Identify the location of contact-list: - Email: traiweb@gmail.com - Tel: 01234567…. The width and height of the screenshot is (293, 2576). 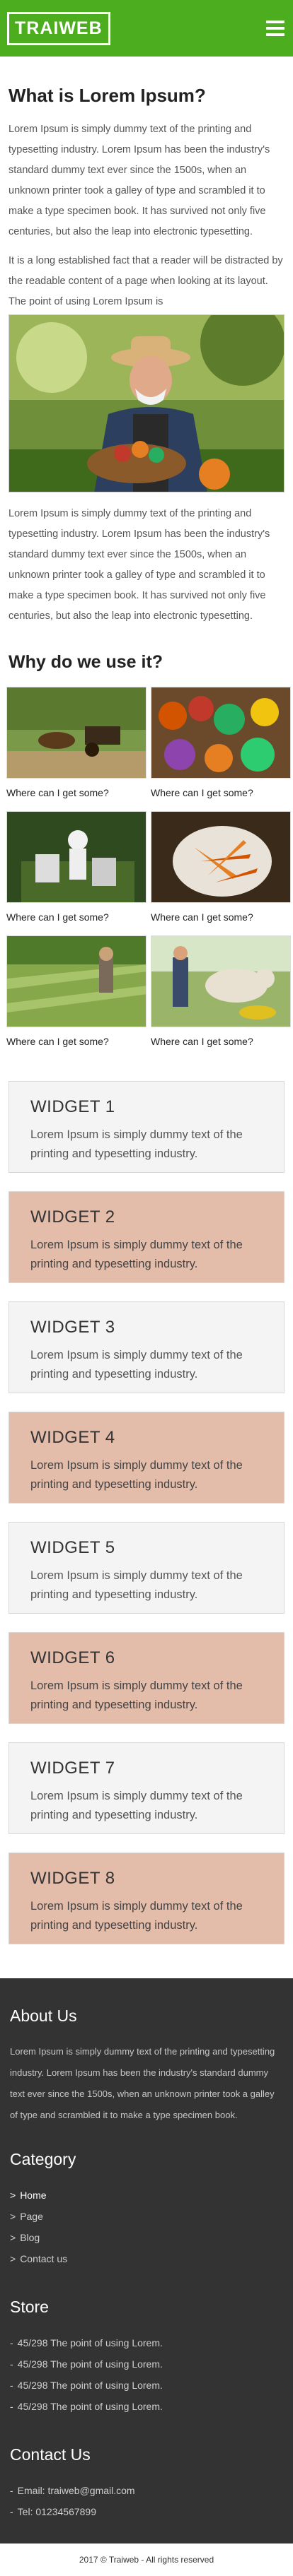
(146, 2501).